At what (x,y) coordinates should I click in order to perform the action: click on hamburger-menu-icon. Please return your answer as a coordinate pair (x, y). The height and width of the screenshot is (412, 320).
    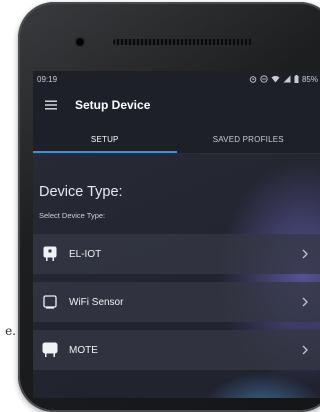
    Looking at the image, I should click on (51, 105).